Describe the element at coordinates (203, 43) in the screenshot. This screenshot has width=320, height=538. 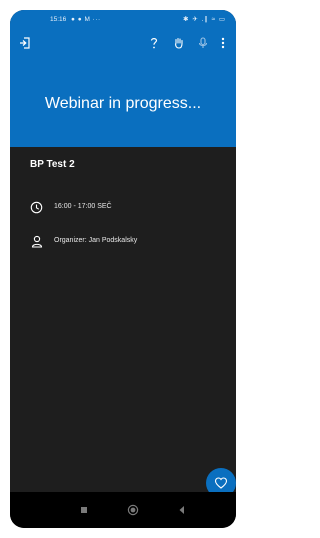
I see `microphone-icon` at that location.